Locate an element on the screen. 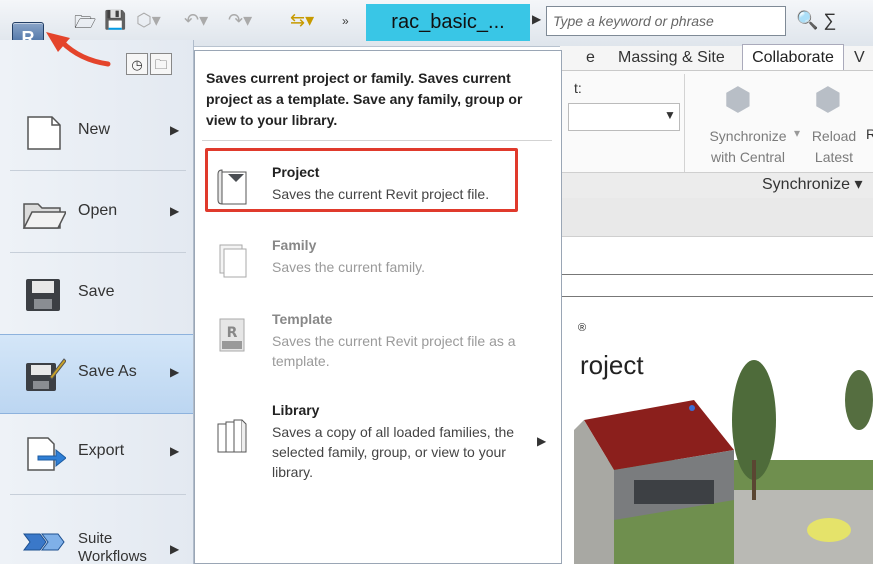  tab-massing-site: Massing & Site is located at coordinates (671, 58).